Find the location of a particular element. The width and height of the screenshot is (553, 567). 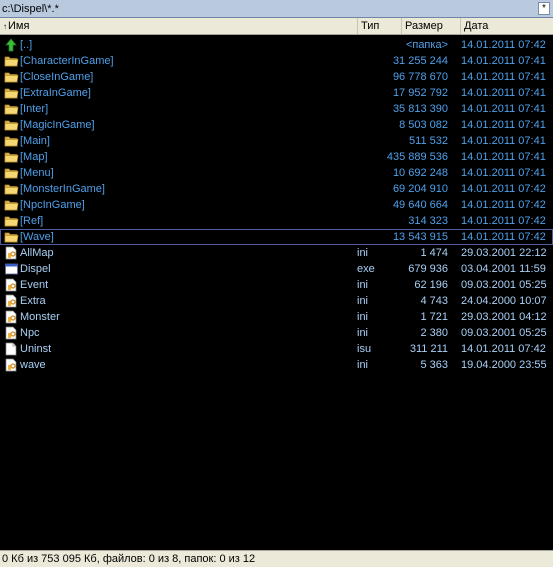

file-name: [CharacterInGame] is located at coordinates (67, 61).